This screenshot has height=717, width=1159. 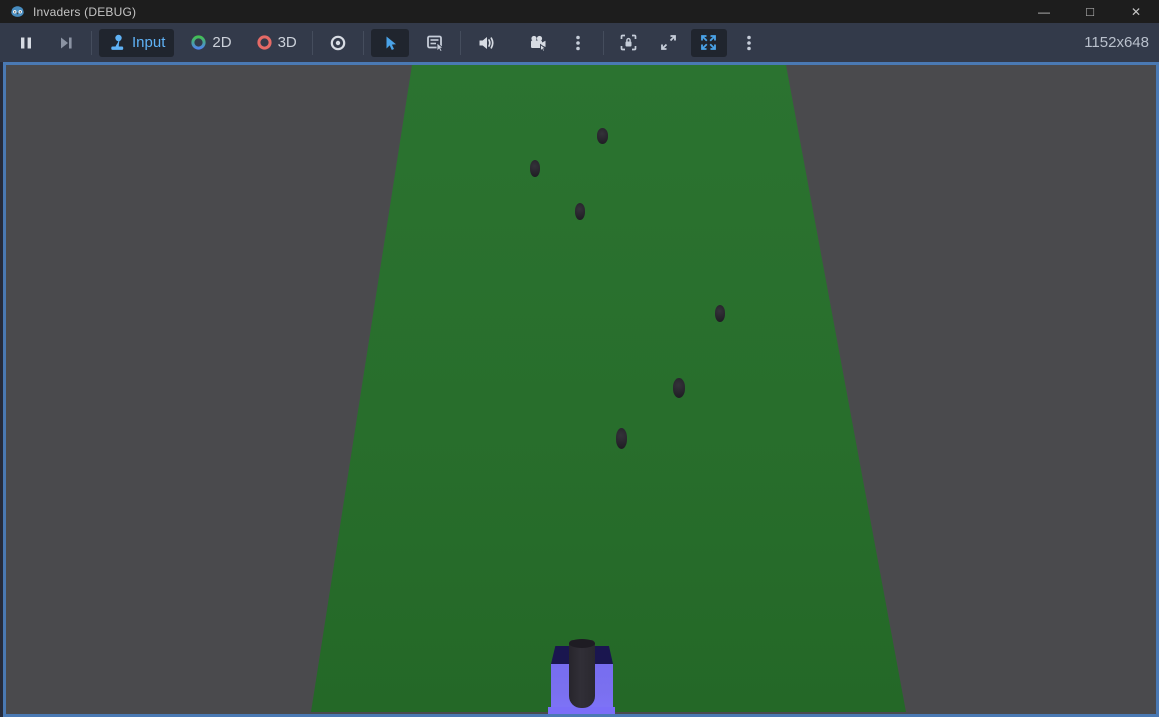 I want to click on player-base, so click(x=581, y=710).